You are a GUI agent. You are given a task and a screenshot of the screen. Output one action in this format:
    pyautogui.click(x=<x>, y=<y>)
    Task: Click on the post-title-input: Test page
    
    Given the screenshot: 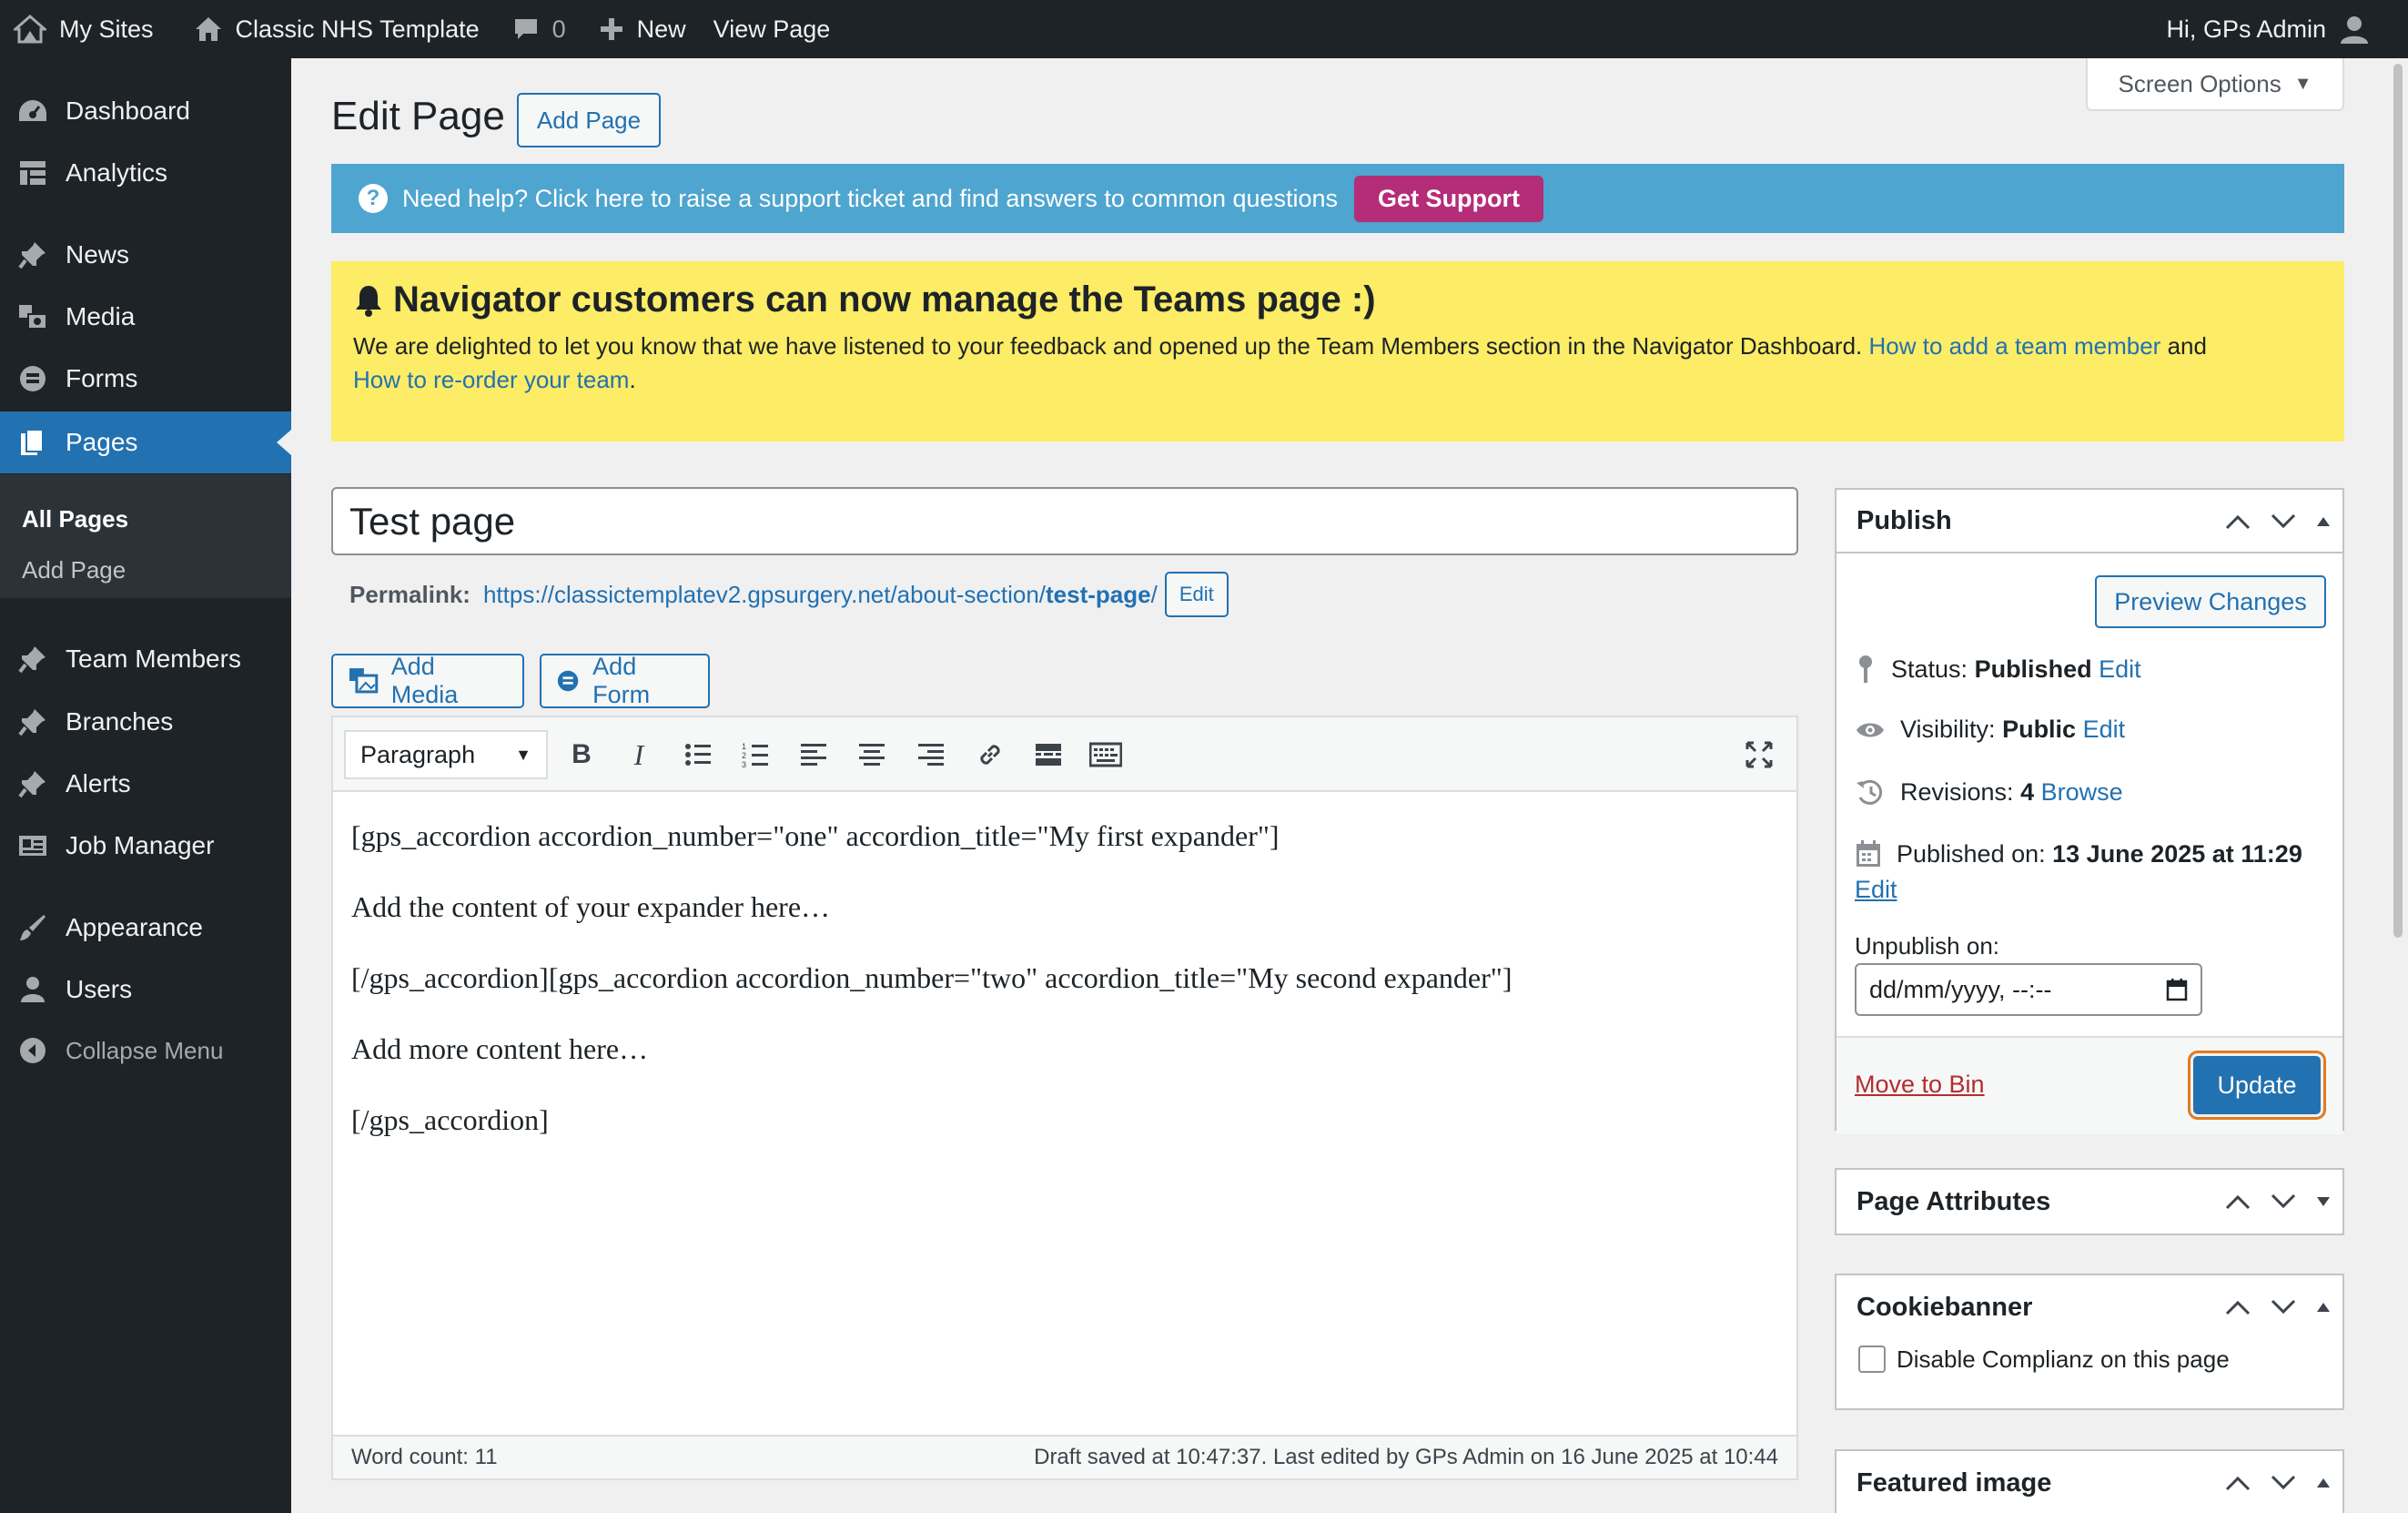 What is the action you would take?
    pyautogui.click(x=1064, y=521)
    